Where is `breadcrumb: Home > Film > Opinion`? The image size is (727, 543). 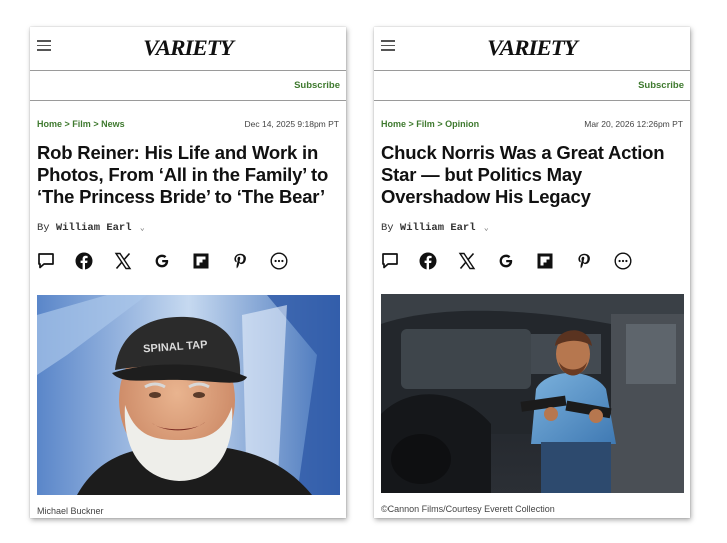
breadcrumb: Home > Film > Opinion is located at coordinates (430, 124).